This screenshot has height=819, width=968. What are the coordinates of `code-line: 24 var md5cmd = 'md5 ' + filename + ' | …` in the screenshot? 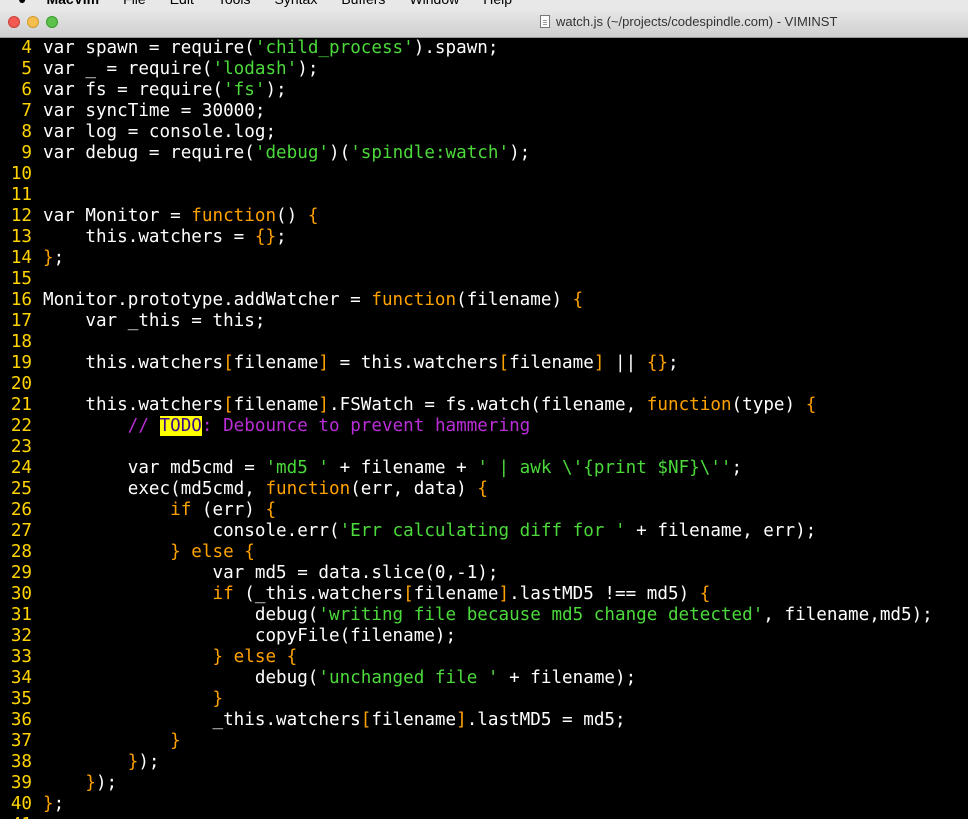 It's located at (371, 468).